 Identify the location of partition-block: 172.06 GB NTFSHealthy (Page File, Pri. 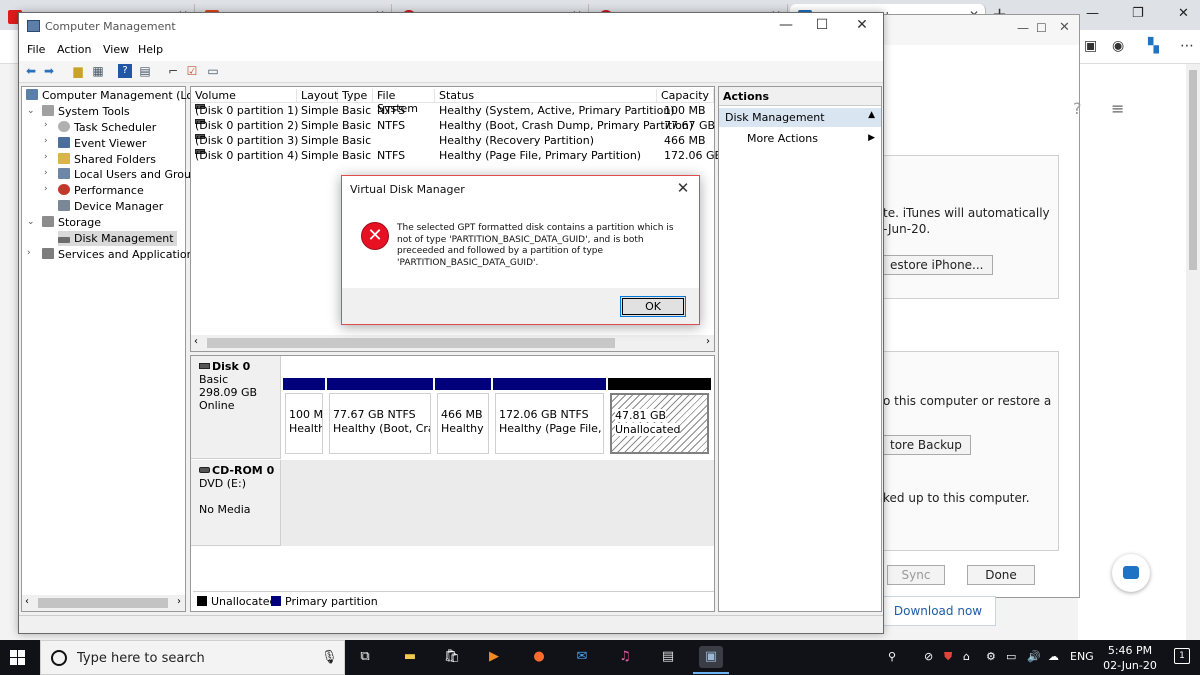
(549, 417).